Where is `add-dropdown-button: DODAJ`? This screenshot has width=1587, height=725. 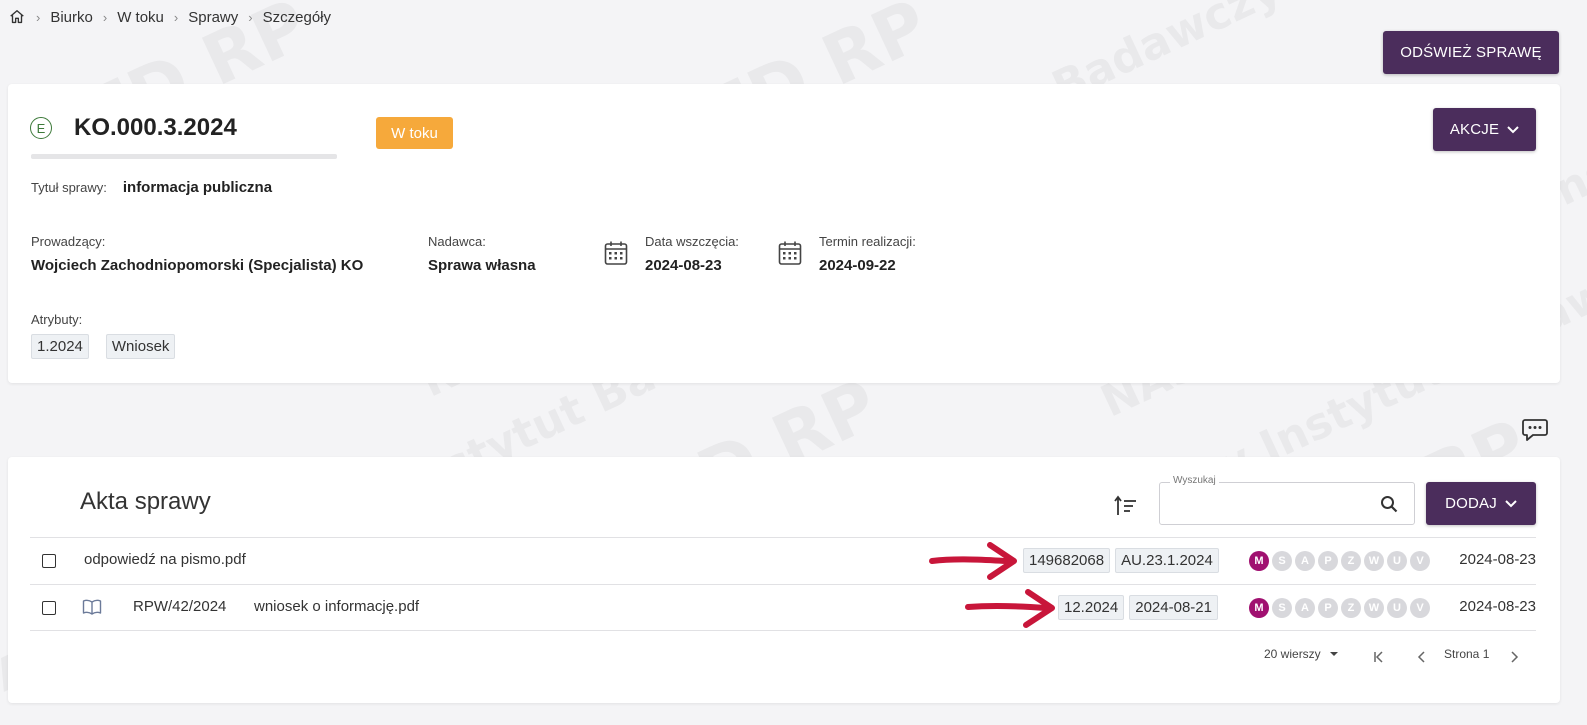
add-dropdown-button: DODAJ is located at coordinates (1481, 503).